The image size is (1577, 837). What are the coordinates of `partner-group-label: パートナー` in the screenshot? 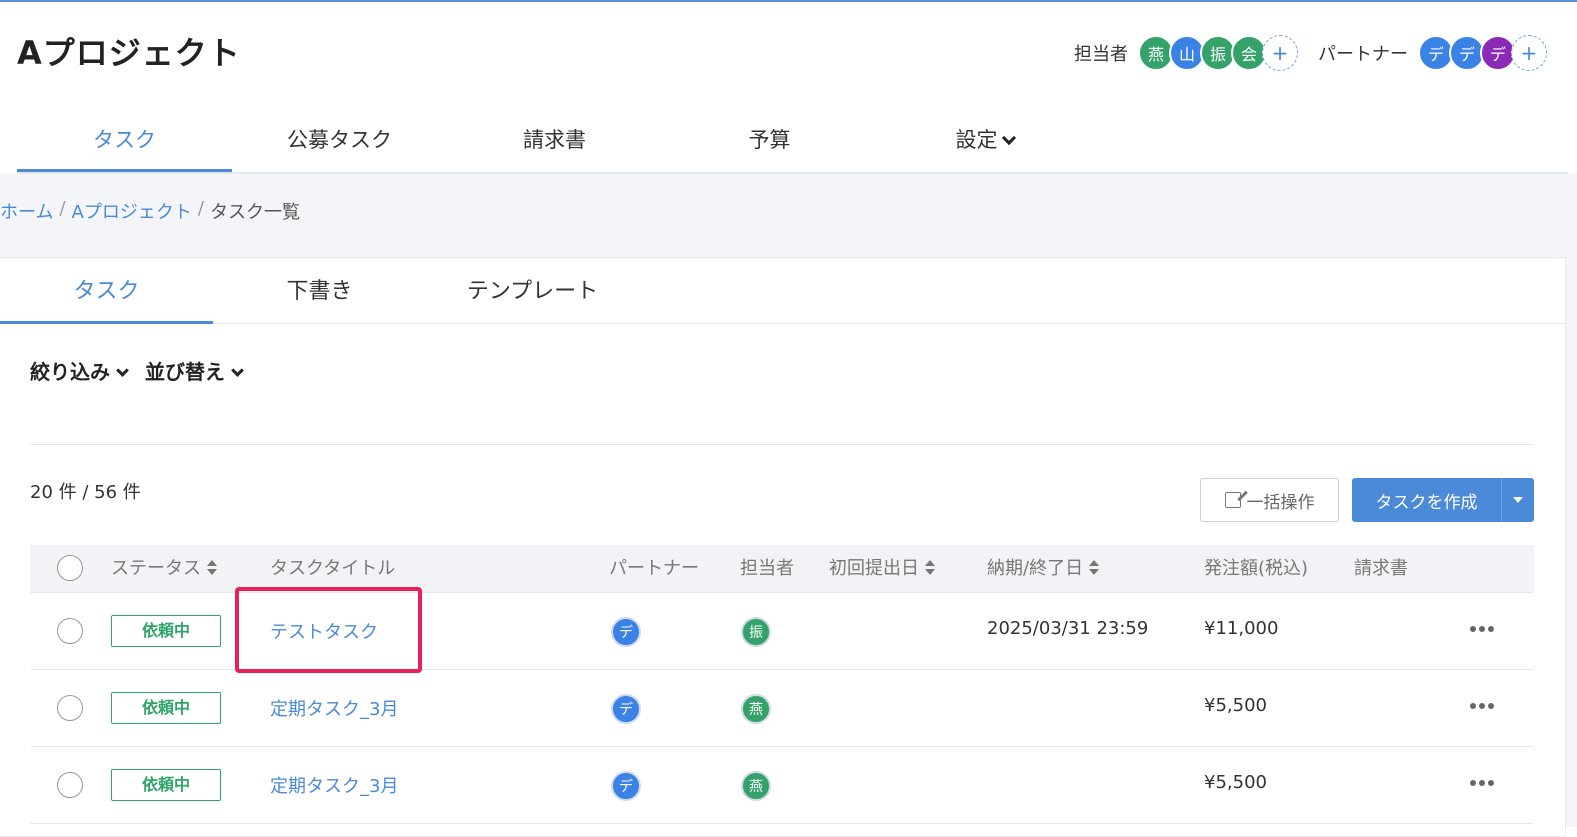 It's located at (1363, 54).